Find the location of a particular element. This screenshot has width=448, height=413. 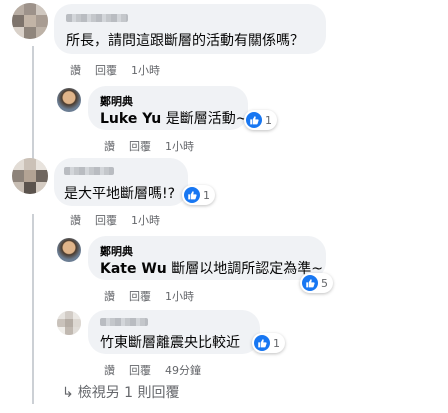

reply-bubble: 鄭明典 Kate Wu 斷層以地調所認定為準~ is located at coordinates (207, 258).